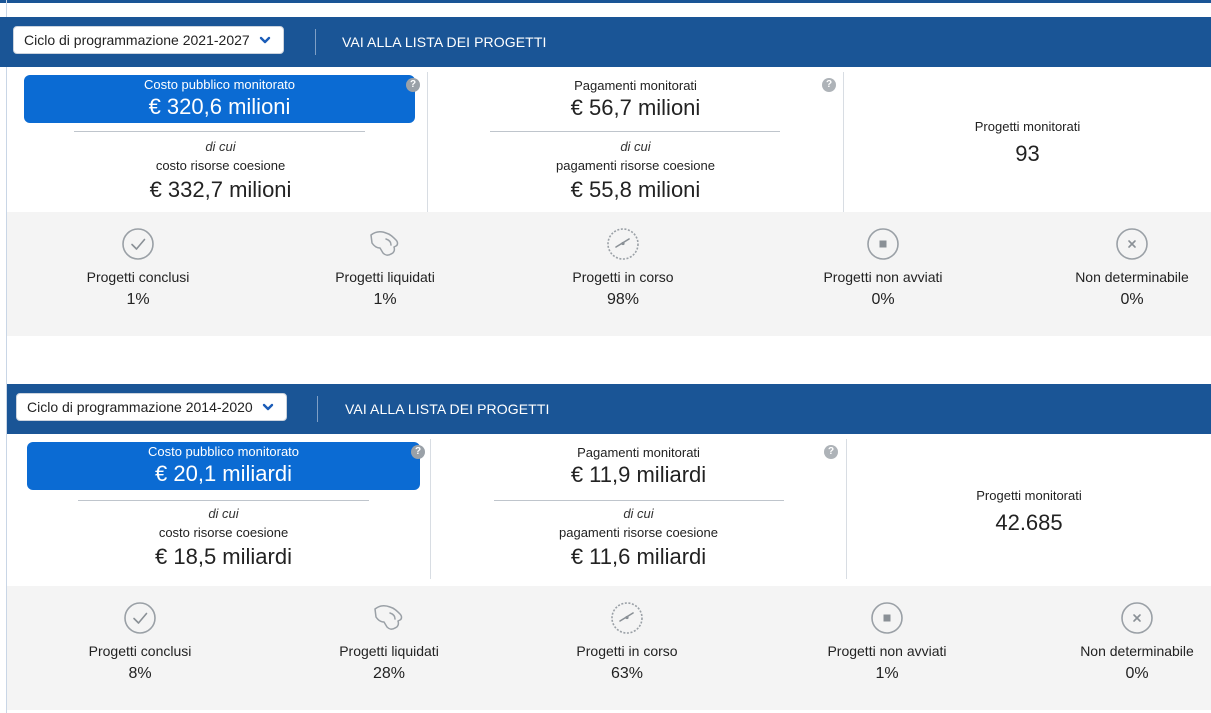 The image size is (1211, 713). What do you see at coordinates (635, 107) in the screenshot?
I see `pagamenti-value: € 56,7 milioni` at bounding box center [635, 107].